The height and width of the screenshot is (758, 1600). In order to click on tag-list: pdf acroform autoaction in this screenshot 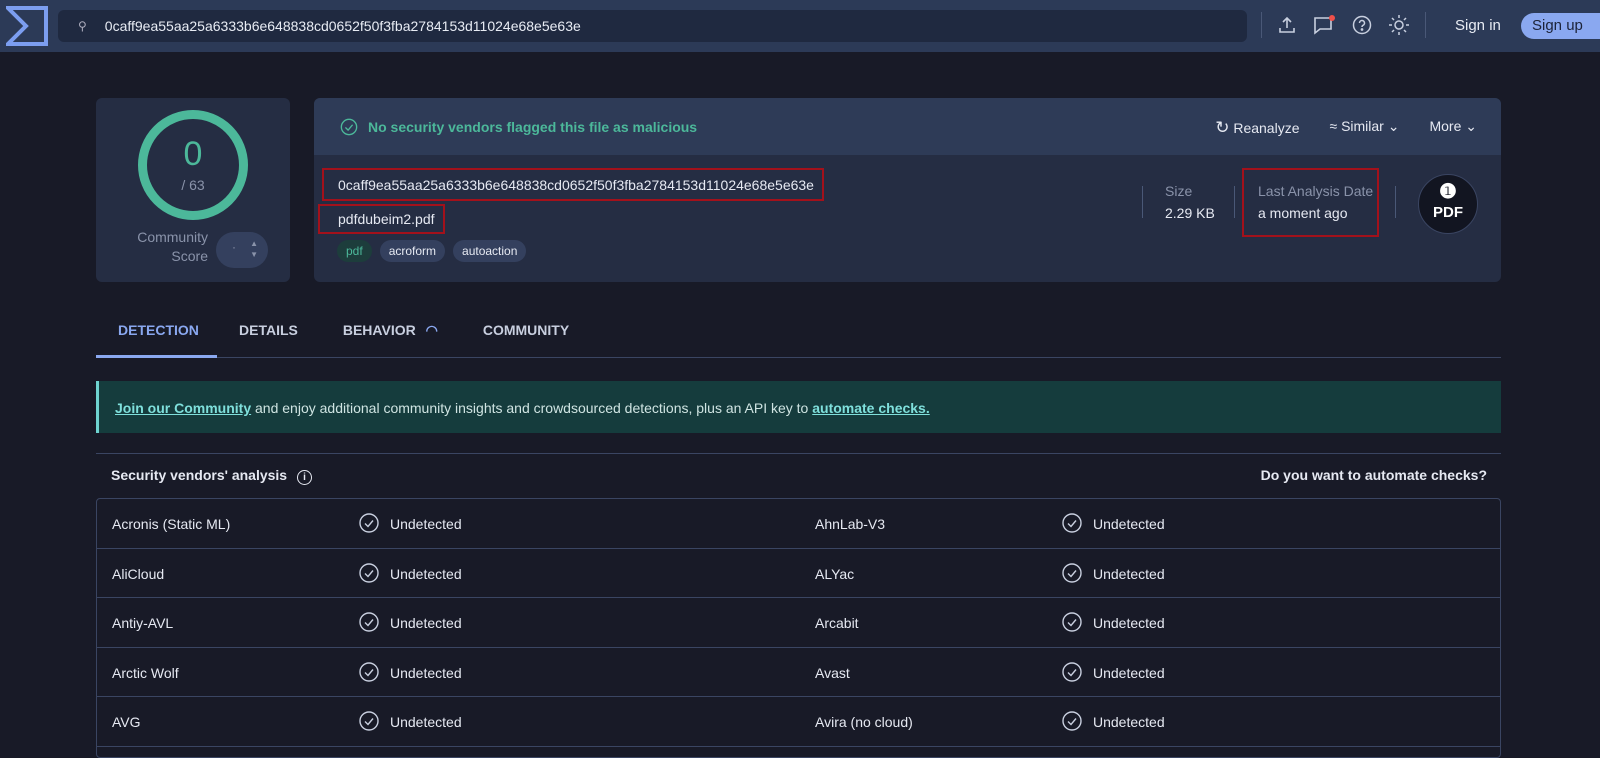, I will do `click(432, 251)`.